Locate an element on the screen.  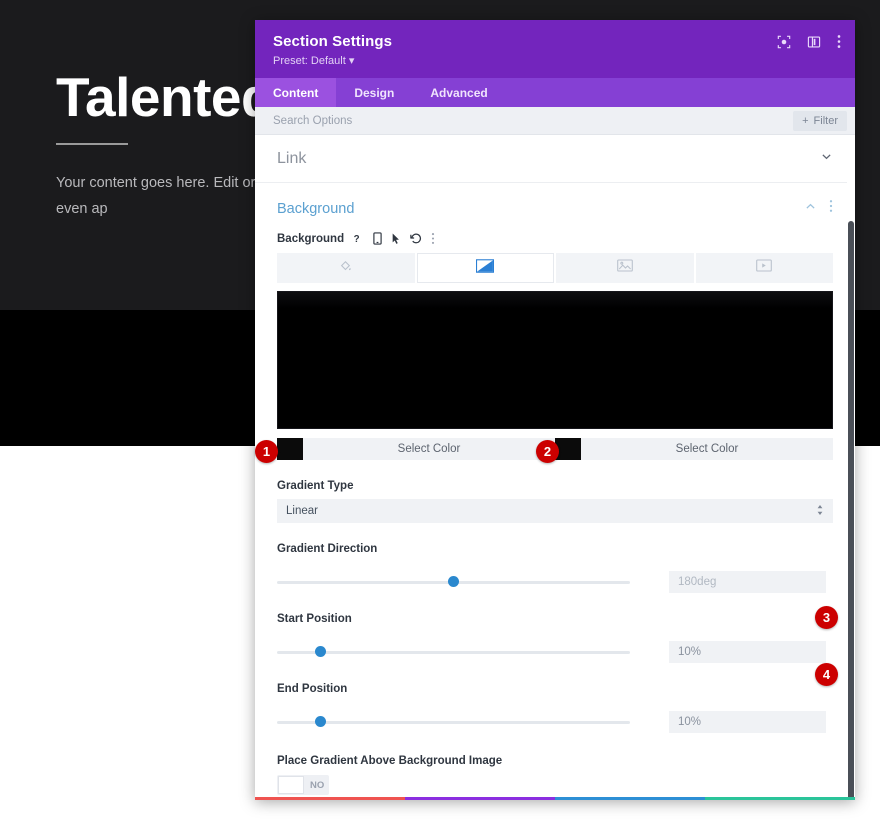
mobile-icon is located at coordinates (377, 238).